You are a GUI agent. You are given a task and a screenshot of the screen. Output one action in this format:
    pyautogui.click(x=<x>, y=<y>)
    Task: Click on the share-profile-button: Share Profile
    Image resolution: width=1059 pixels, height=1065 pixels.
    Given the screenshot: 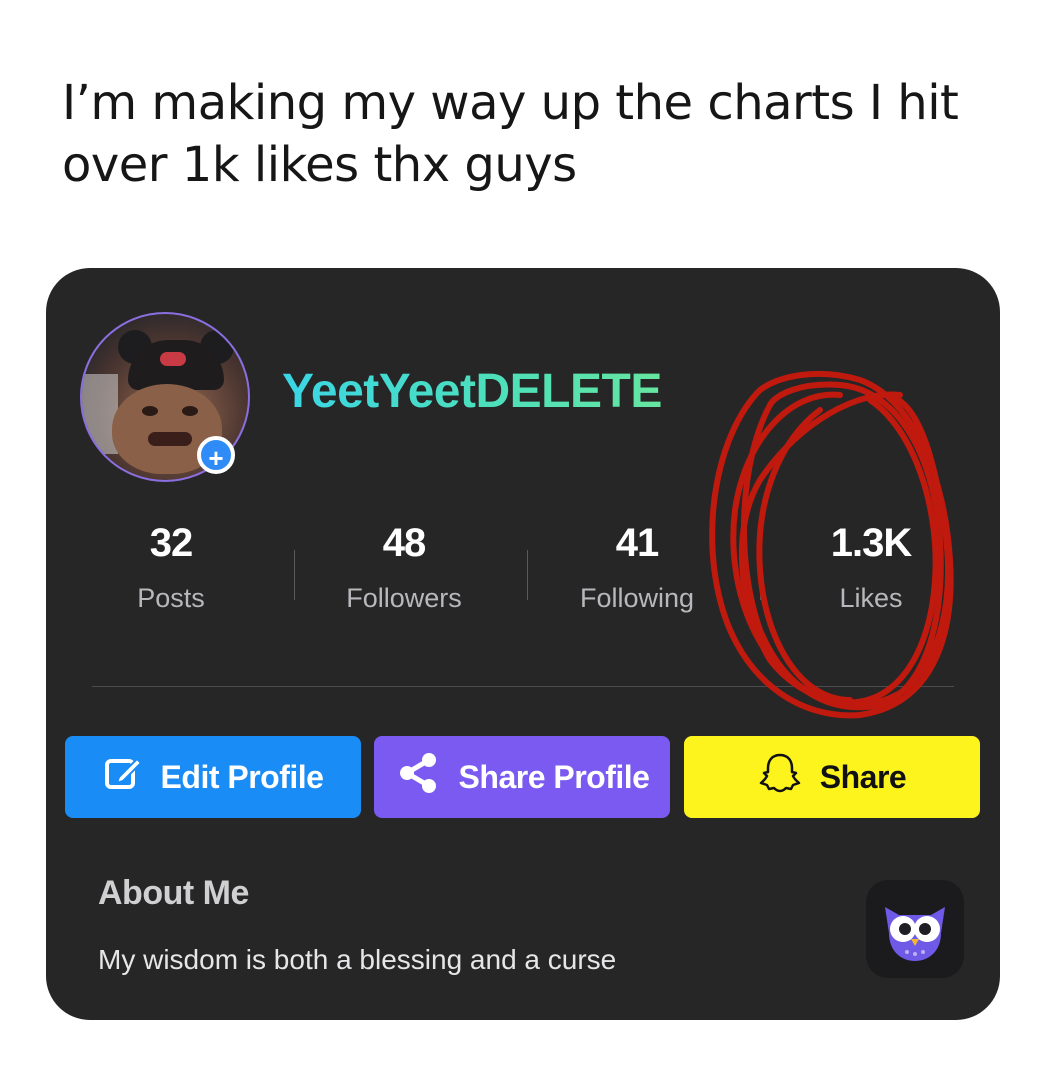 What is the action you would take?
    pyautogui.click(x=522, y=777)
    